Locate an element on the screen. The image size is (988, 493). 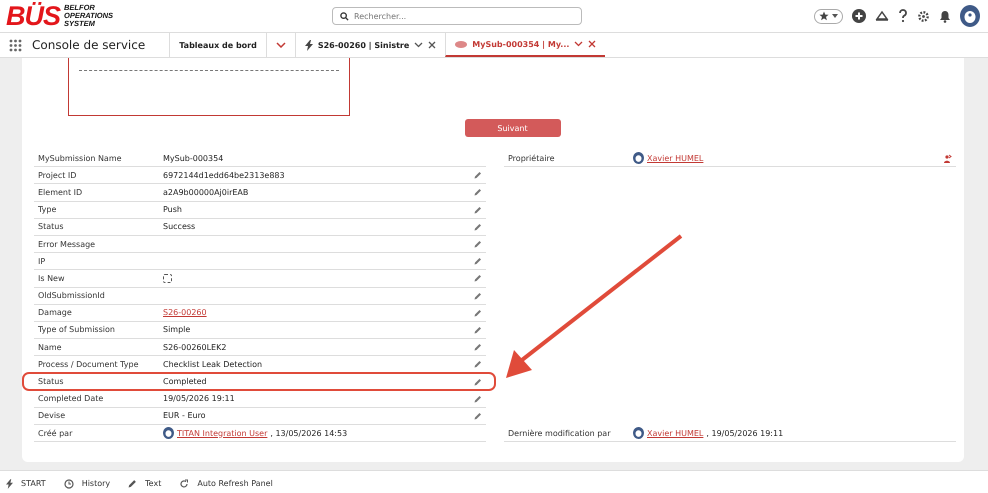
refresh-icon is located at coordinates (184, 483).